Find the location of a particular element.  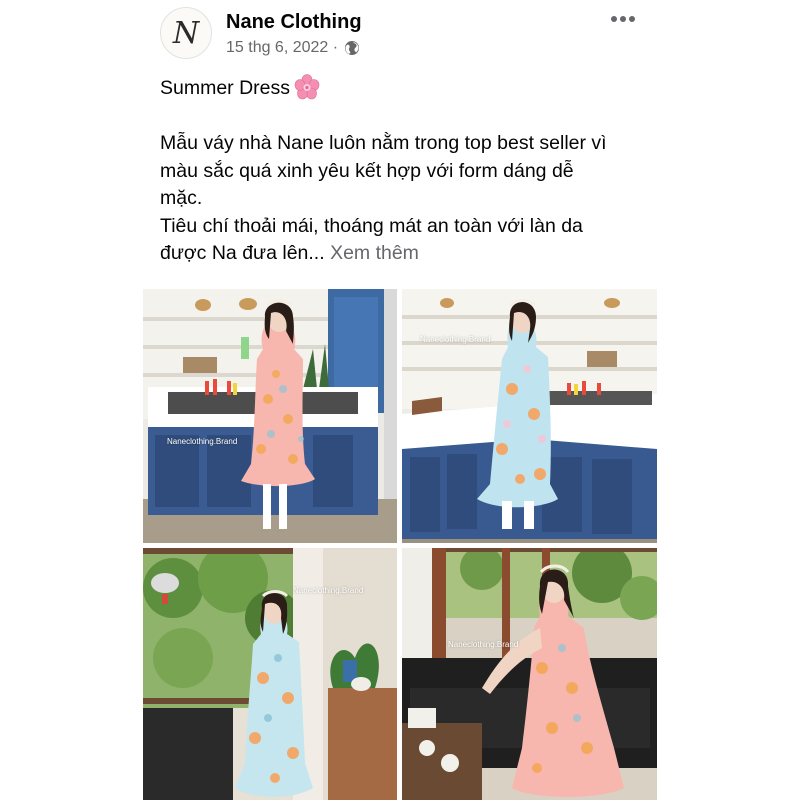

cherry-blossom-icon is located at coordinates (307, 87).